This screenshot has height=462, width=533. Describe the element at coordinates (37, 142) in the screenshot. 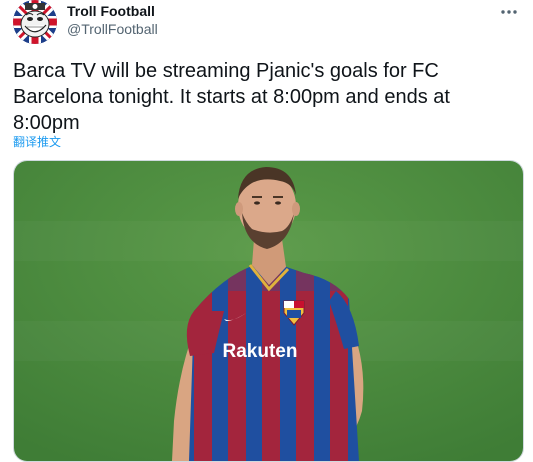

I see `translate-tweet-link: 翻译推文` at that location.